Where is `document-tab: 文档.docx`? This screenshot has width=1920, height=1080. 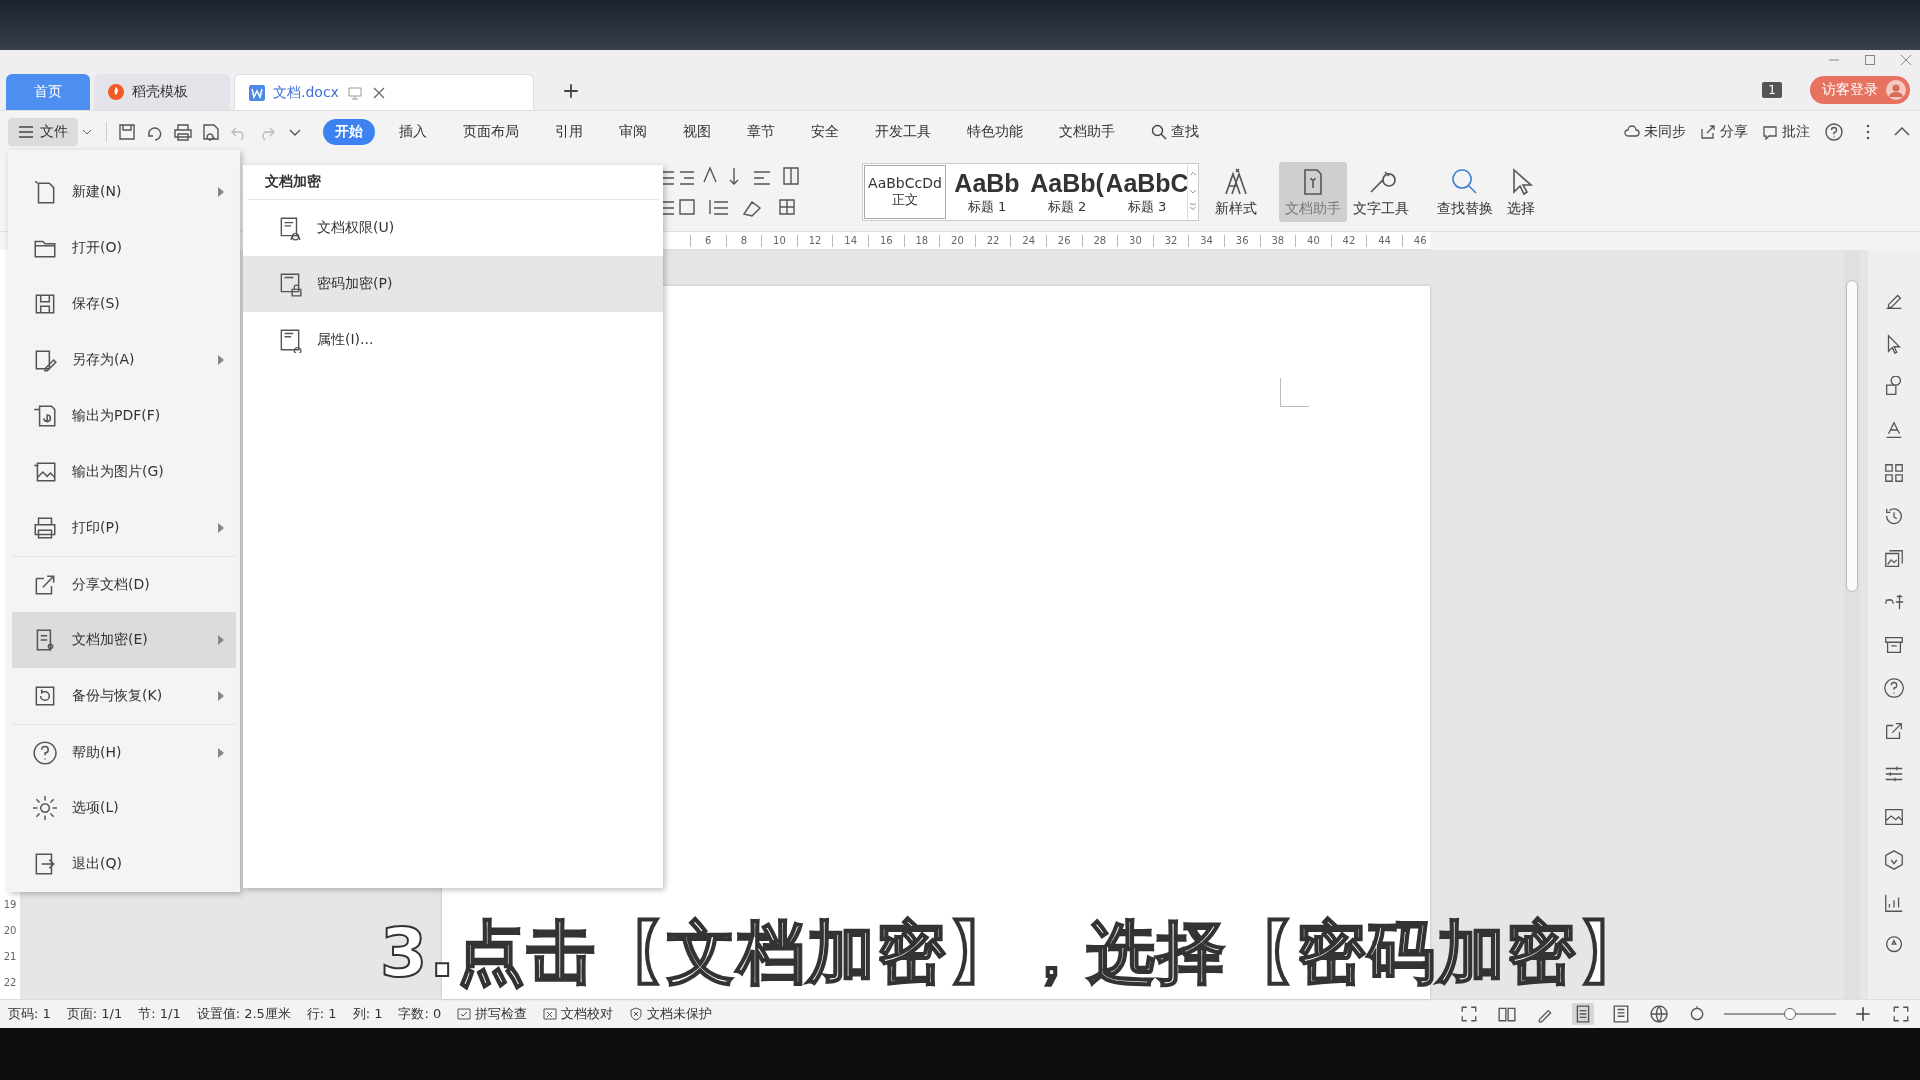 document-tab: 文档.docx is located at coordinates (384, 92).